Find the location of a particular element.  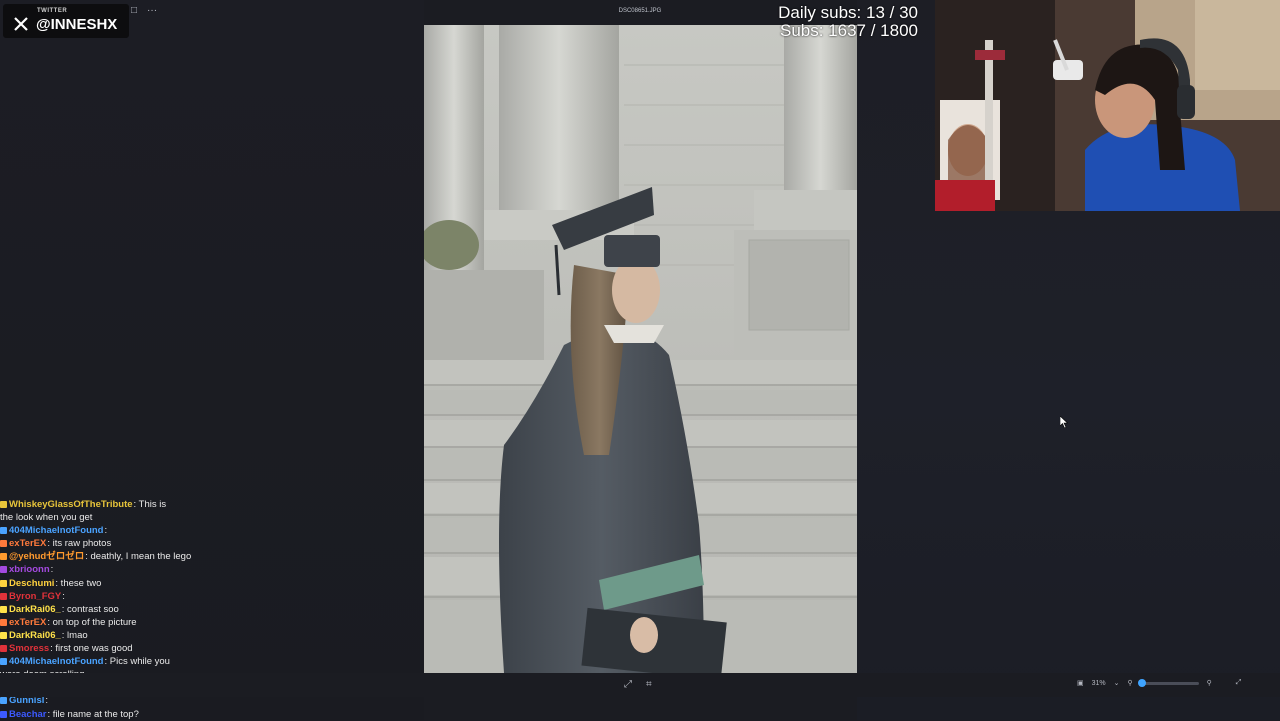

chat-text: : its raw photos is located at coordinates (79, 544).